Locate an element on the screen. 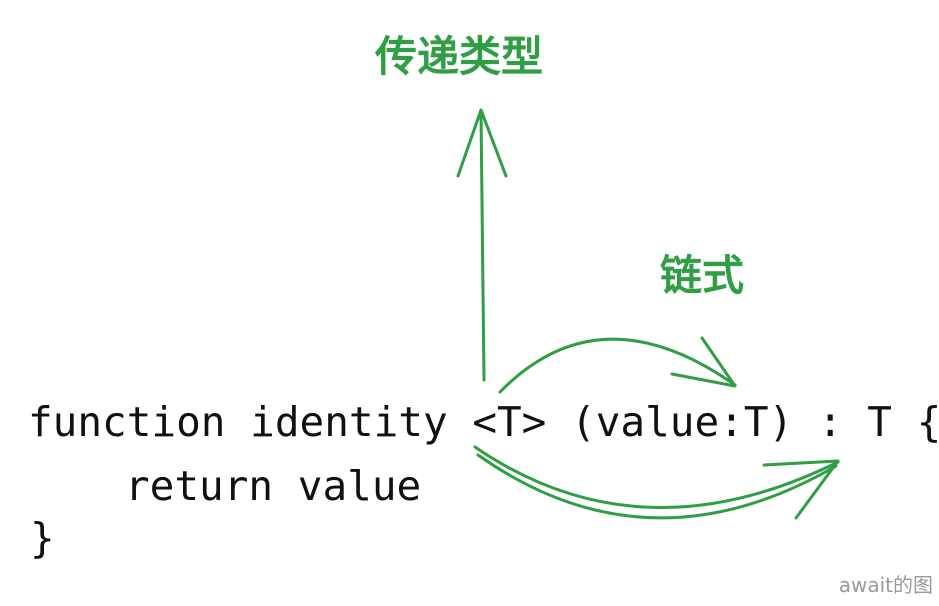  code-line-3: } is located at coordinates (42, 538).